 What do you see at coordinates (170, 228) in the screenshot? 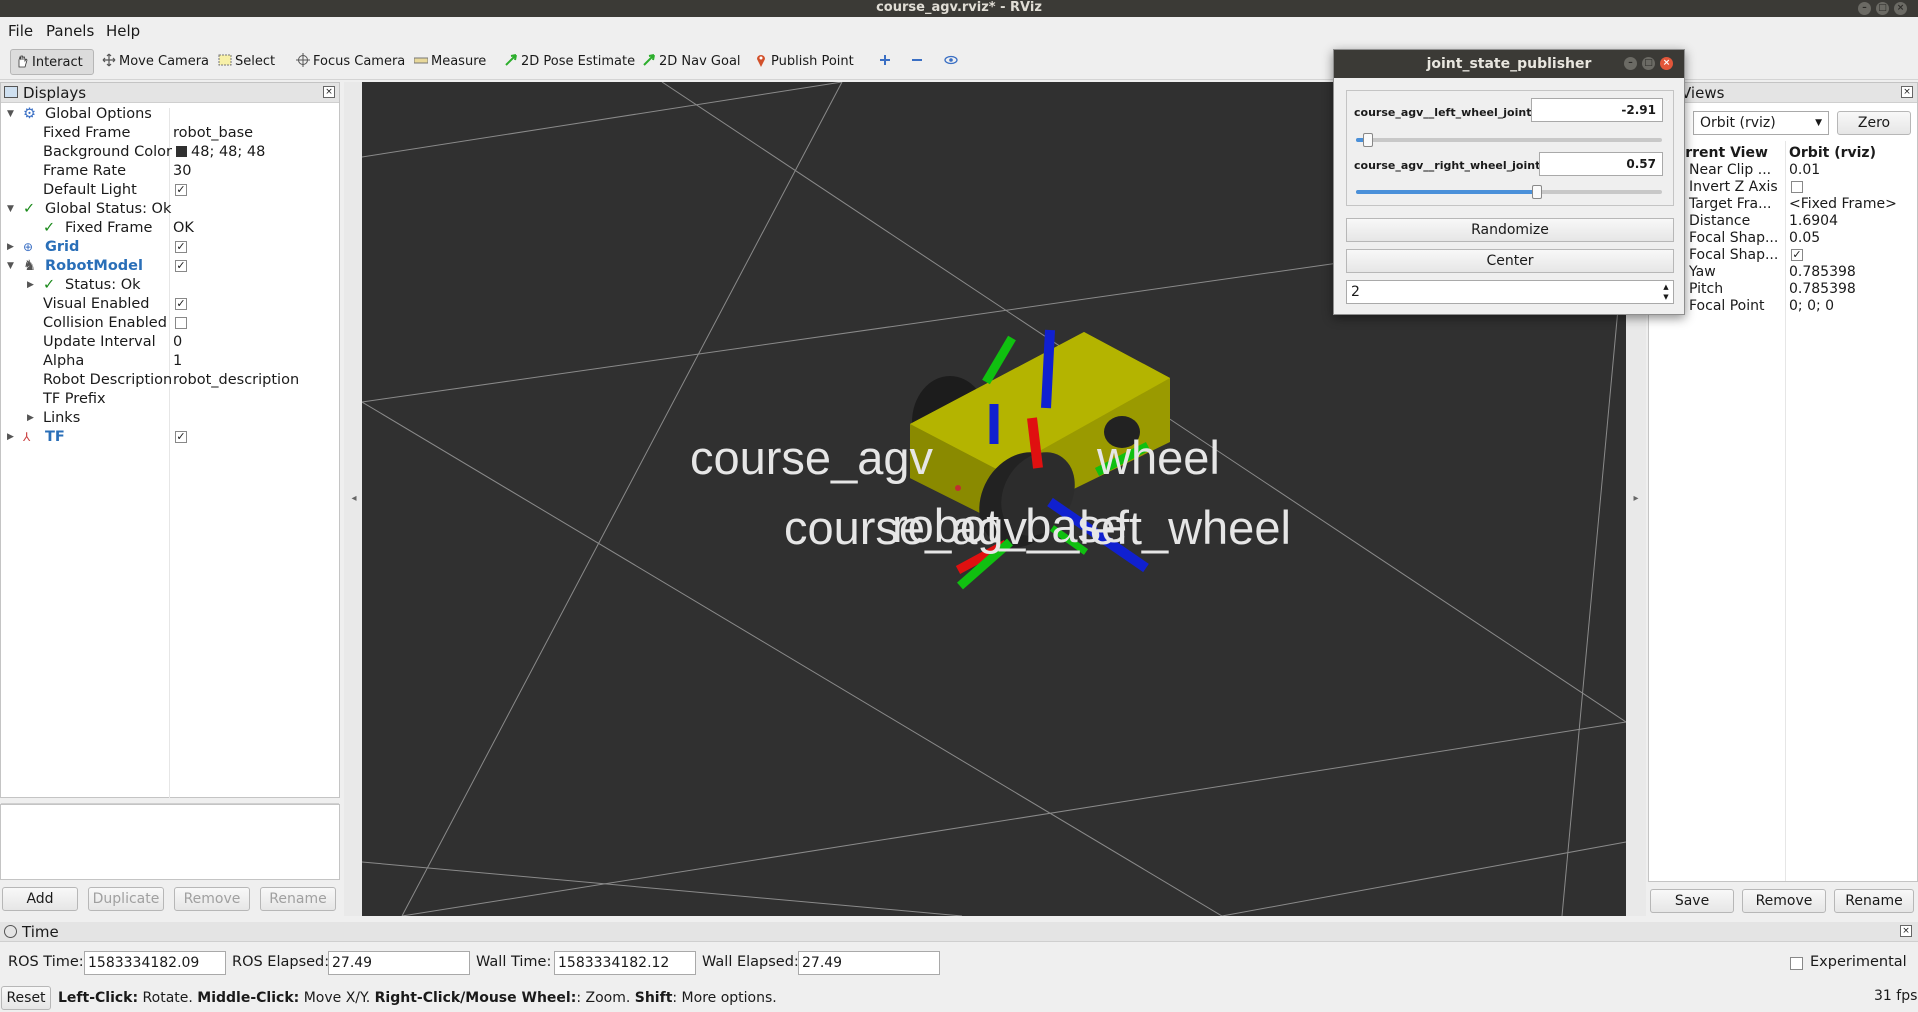
I see `tree-row-fixed-frame-status: ✓ Fixed Frame OK` at bounding box center [170, 228].